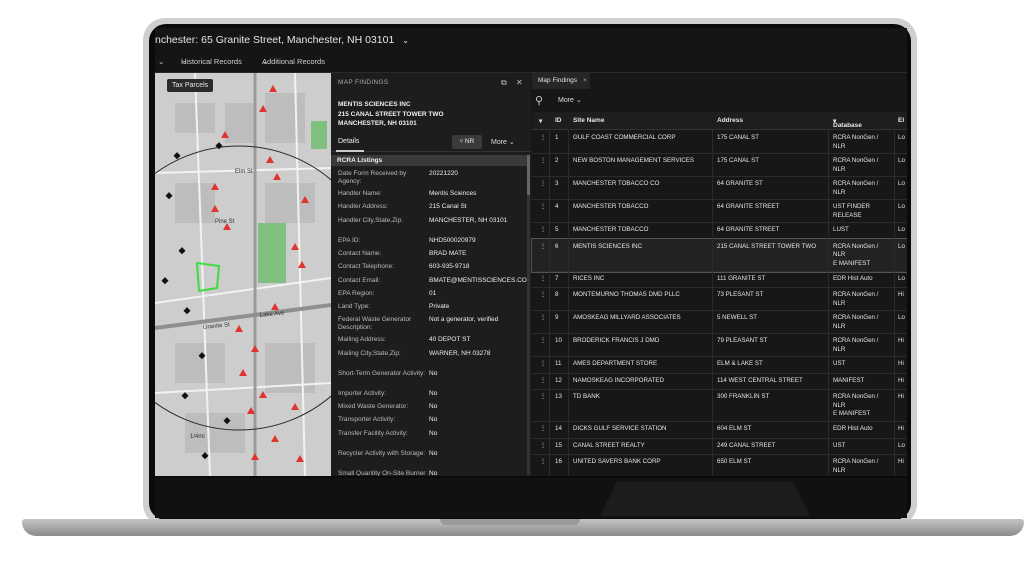 Image resolution: width=1024 pixels, height=585 pixels. Describe the element at coordinates (611, 206) in the screenshot. I see `cell-site-name: MANCHESTER TOBACCO` at that location.